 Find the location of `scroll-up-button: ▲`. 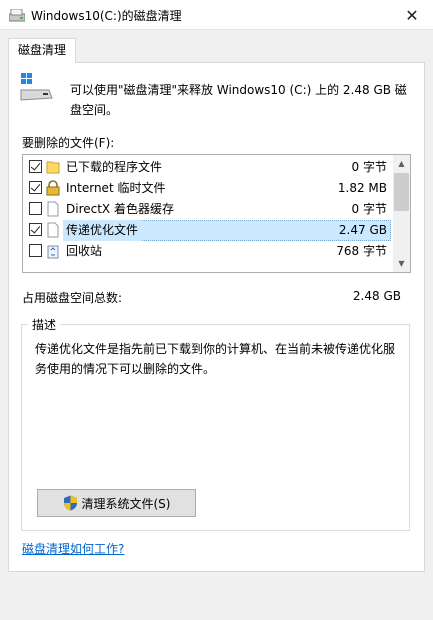

scroll-up-button: ▲ is located at coordinates (401, 163).